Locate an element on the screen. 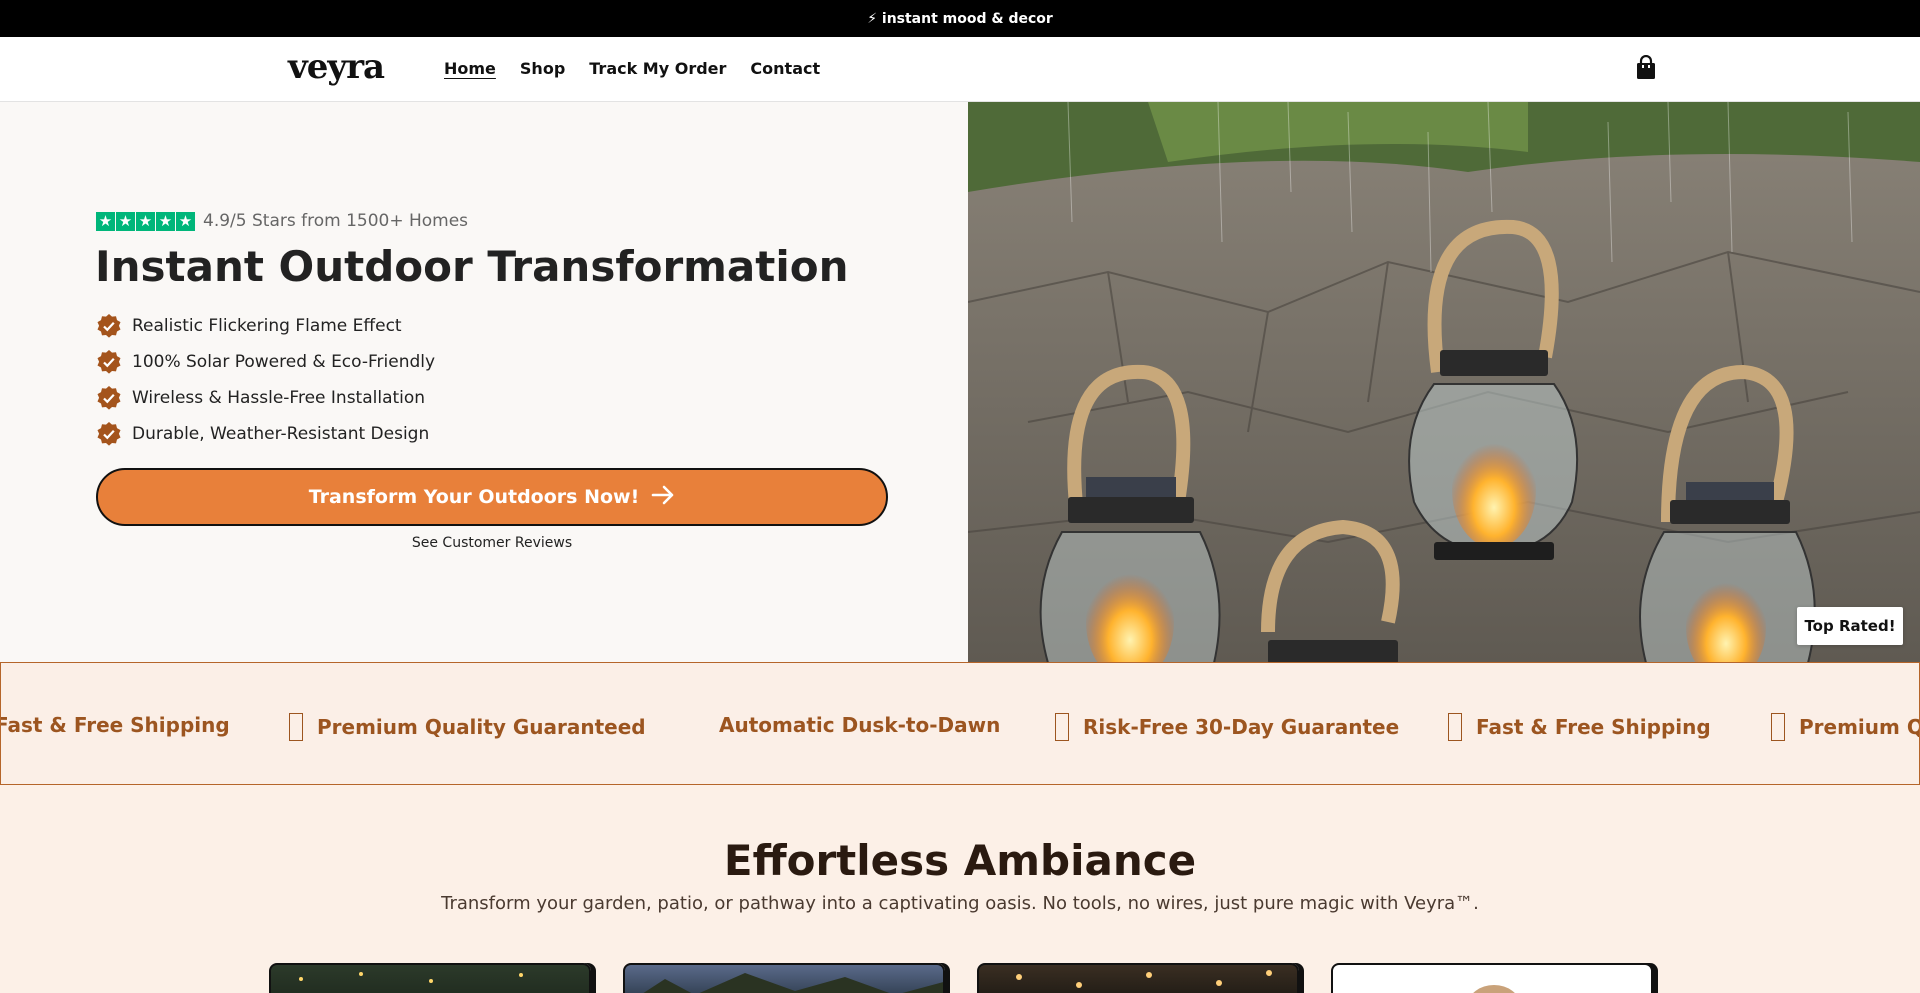 The height and width of the screenshot is (993, 1920). feature-item: 100% Solar Powered & Eco-Friendly is located at coordinates (265, 362).